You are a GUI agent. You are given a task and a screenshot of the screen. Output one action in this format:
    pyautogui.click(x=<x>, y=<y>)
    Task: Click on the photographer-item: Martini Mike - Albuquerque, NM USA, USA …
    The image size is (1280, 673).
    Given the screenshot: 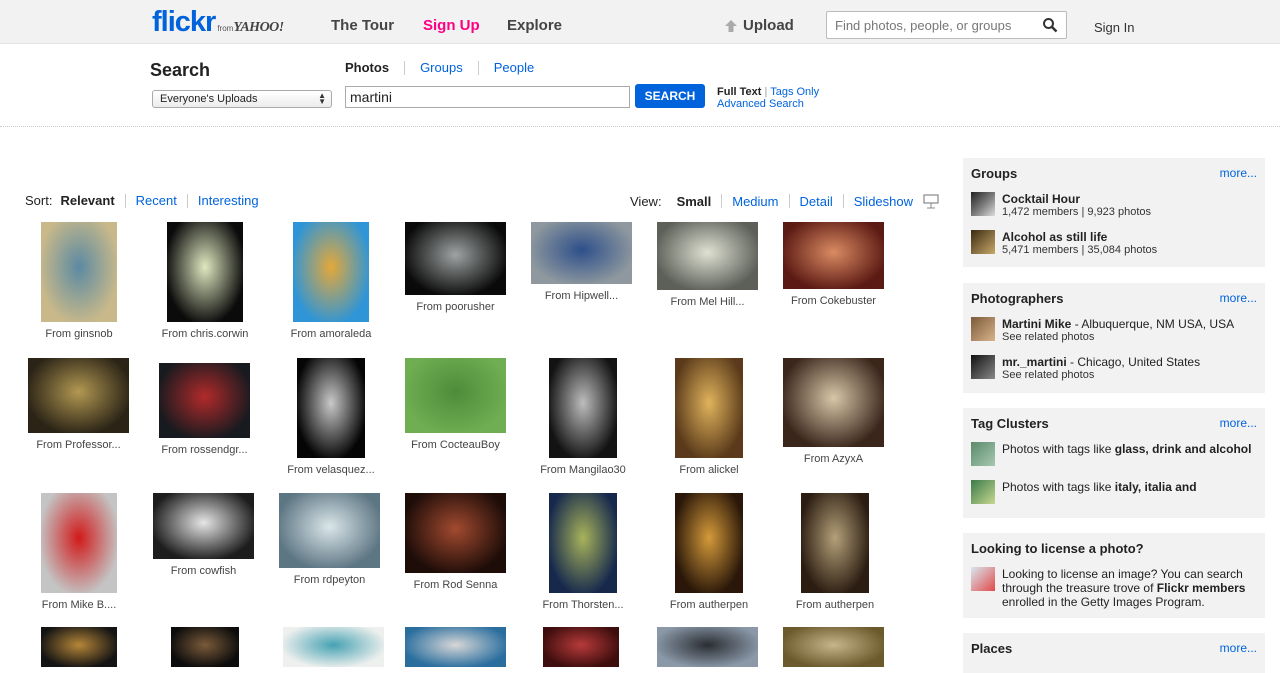 What is the action you would take?
    pyautogui.click(x=1102, y=330)
    